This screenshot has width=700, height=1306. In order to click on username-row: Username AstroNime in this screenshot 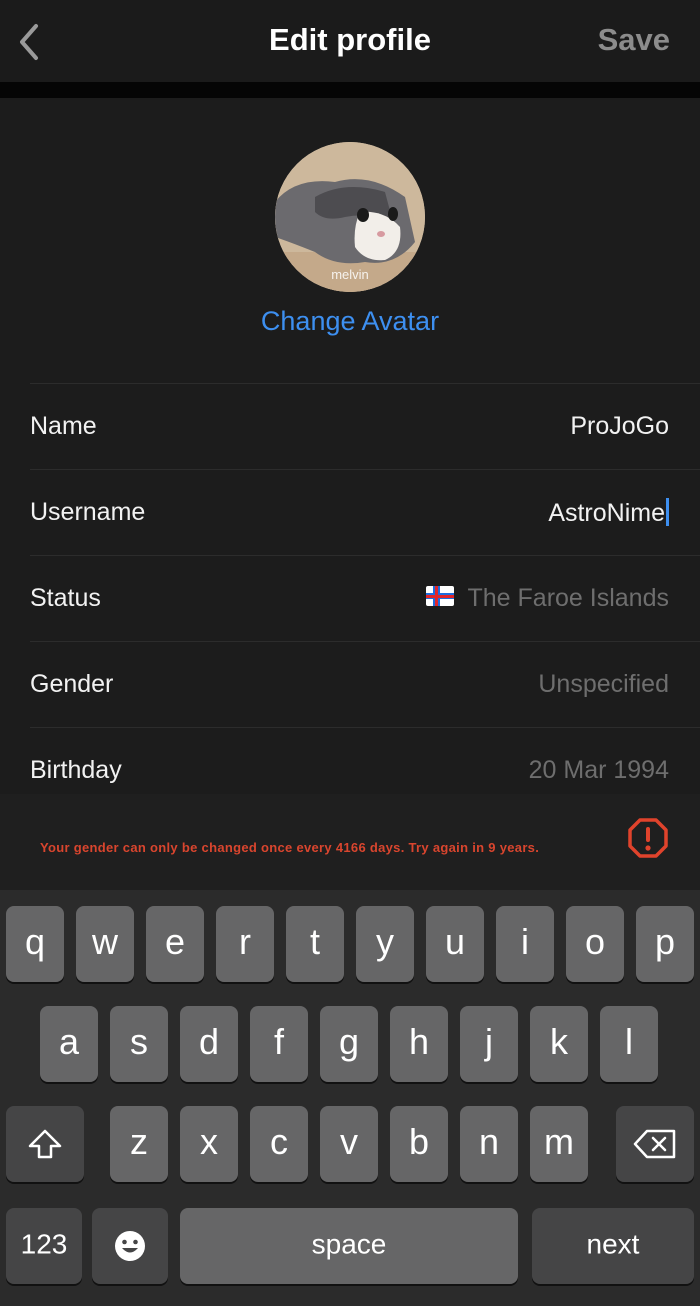, I will do `click(365, 512)`.